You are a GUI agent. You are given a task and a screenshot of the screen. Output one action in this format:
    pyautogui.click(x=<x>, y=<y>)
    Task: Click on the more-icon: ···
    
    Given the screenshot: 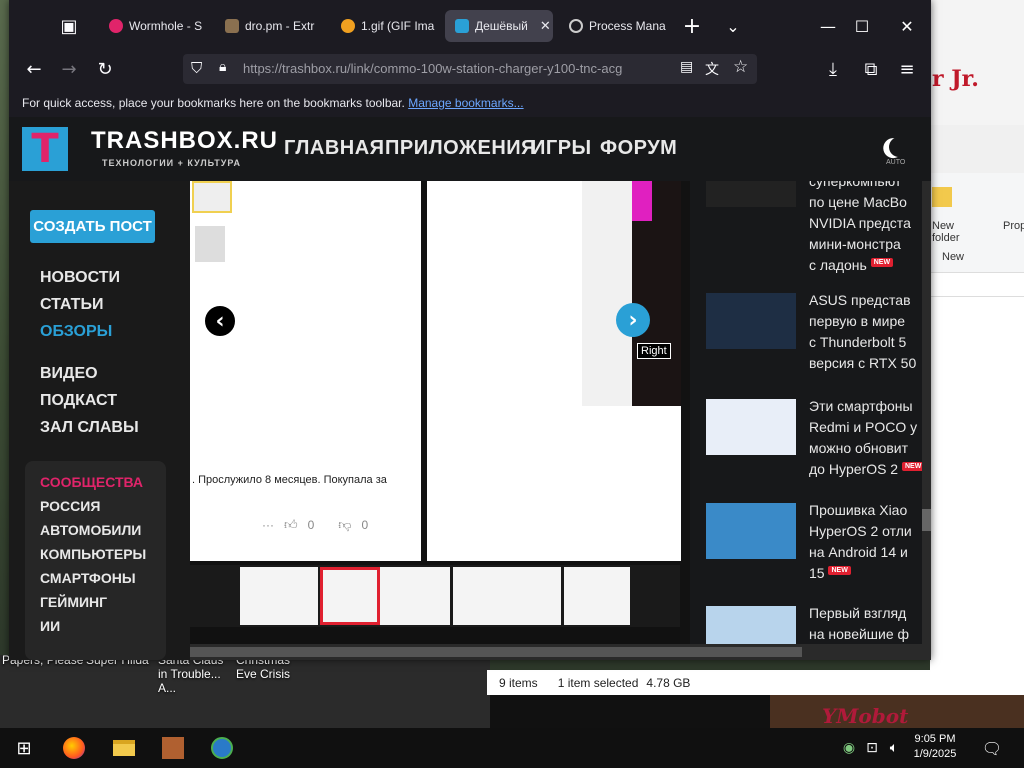 What is the action you would take?
    pyautogui.click(x=268, y=525)
    